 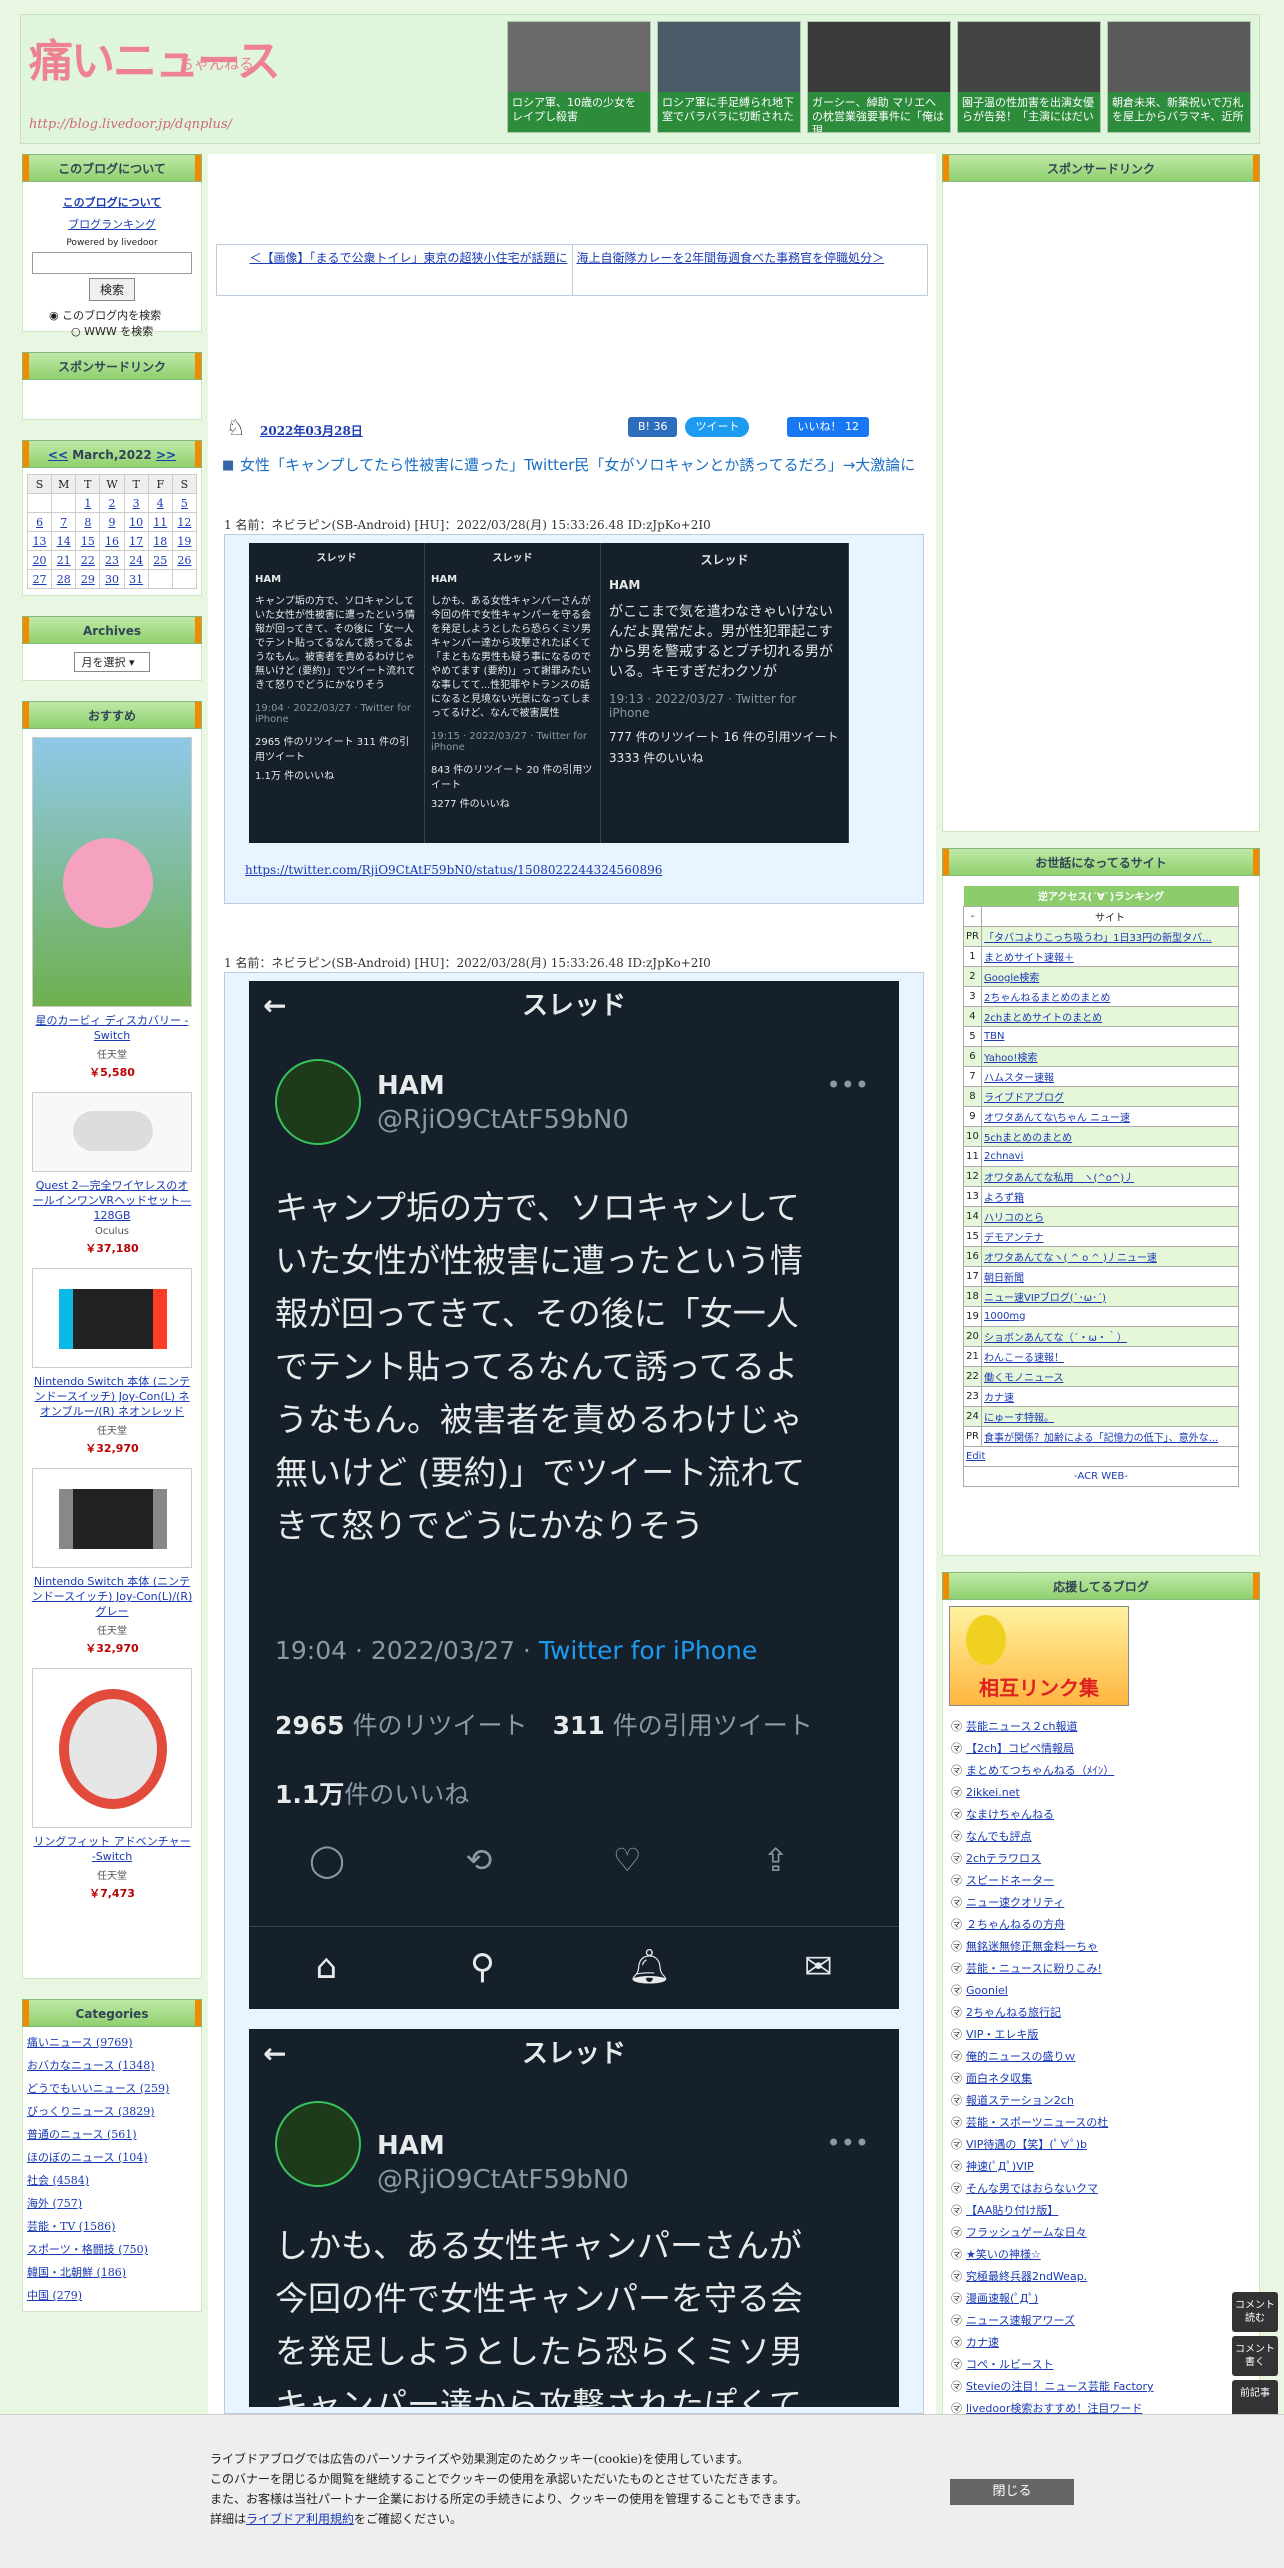 What do you see at coordinates (1101, 1476) in the screenshot?
I see `ranking-footer: -ACR WEB-` at bounding box center [1101, 1476].